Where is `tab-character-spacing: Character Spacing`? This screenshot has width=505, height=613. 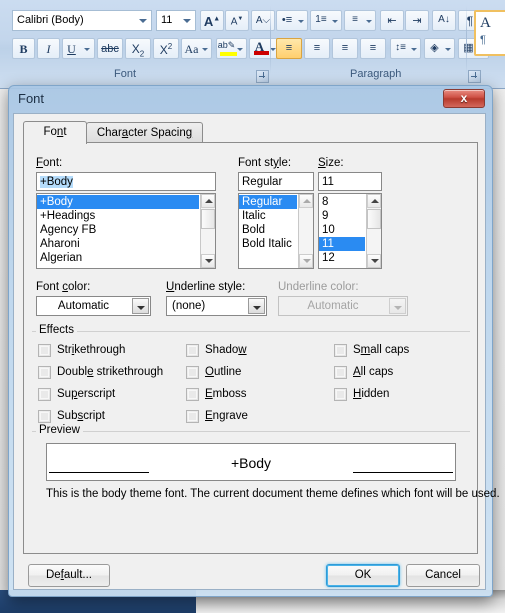 tab-character-spacing: Character Spacing is located at coordinates (144, 132).